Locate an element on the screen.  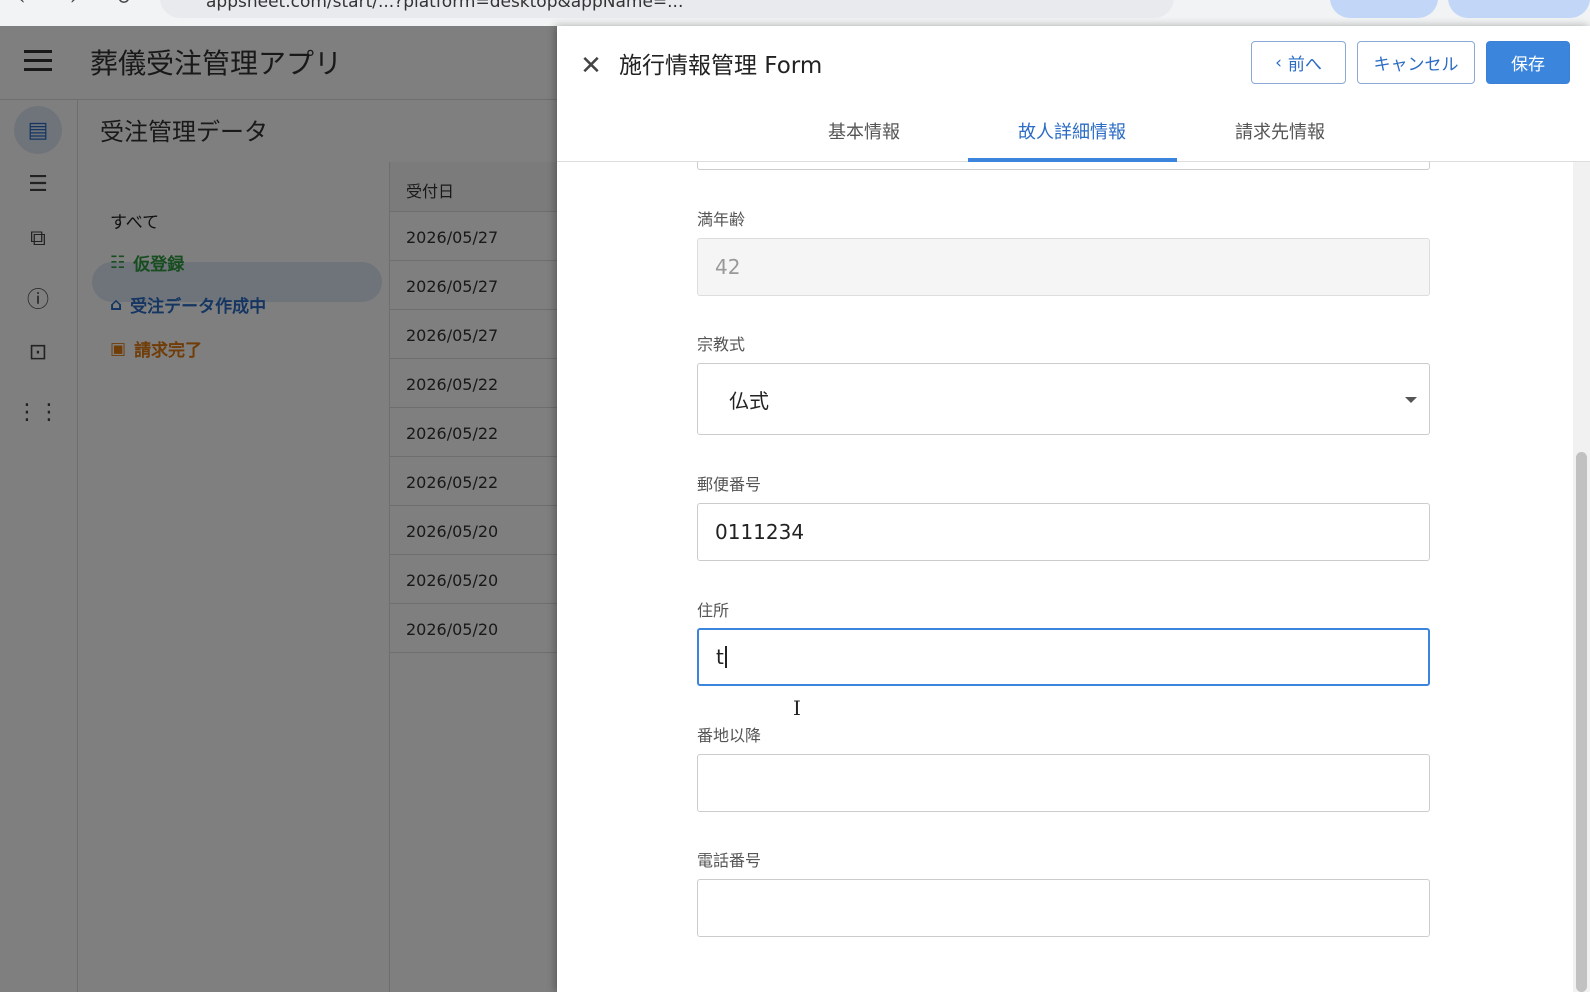
reload-icon: ↻ is located at coordinates (123, 4).